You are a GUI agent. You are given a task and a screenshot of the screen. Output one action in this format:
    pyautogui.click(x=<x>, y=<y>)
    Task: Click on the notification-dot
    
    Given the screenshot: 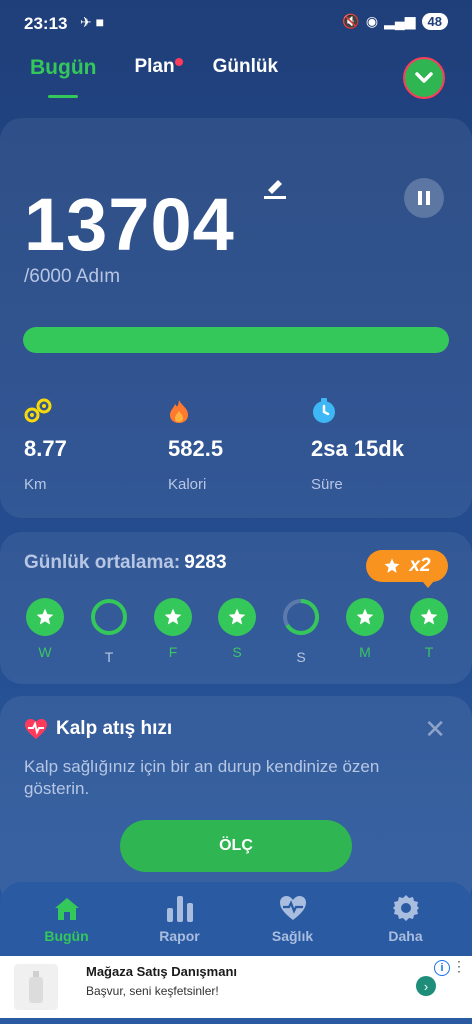 What is the action you would take?
    pyautogui.click(x=178, y=62)
    